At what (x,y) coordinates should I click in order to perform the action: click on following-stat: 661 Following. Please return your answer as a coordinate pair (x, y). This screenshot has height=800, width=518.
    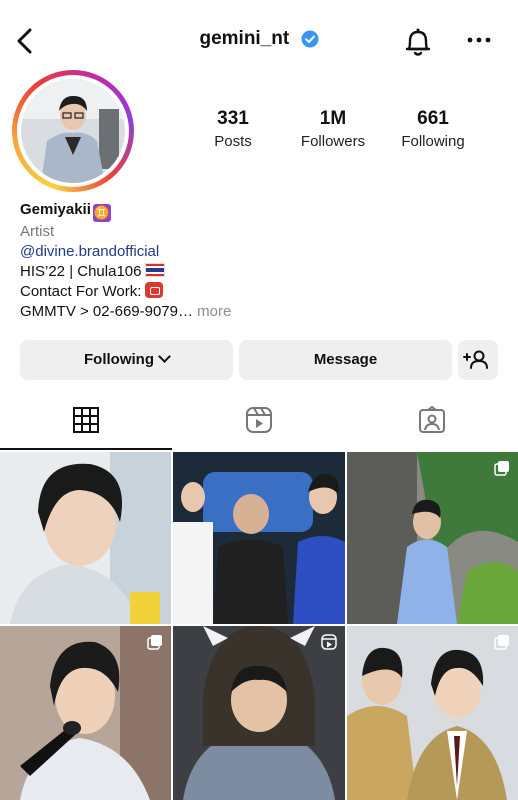
    Looking at the image, I should click on (433, 129).